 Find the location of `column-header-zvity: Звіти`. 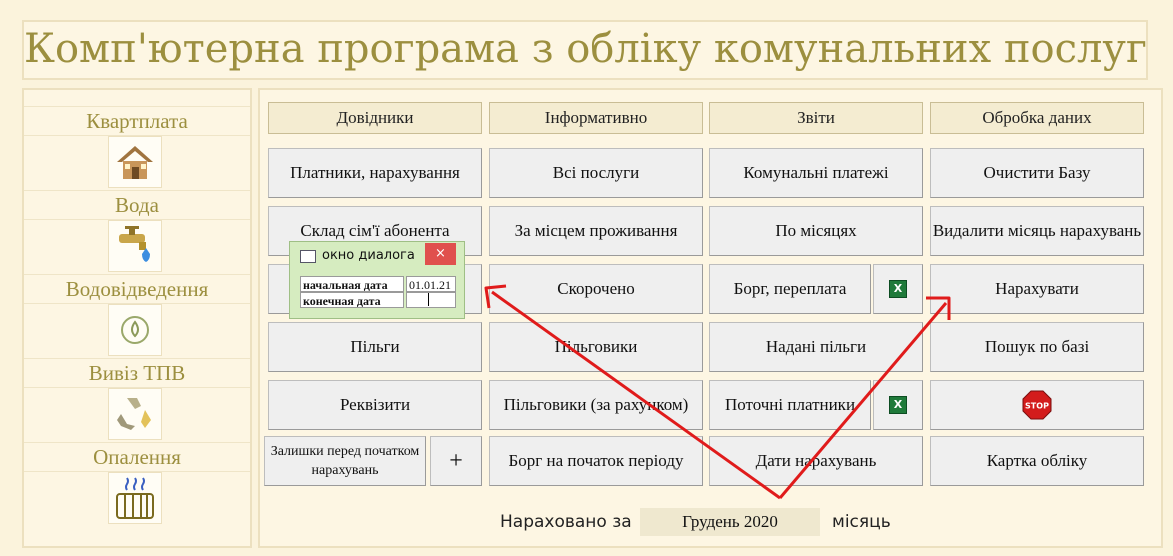

column-header-zvity: Звіти is located at coordinates (816, 118).